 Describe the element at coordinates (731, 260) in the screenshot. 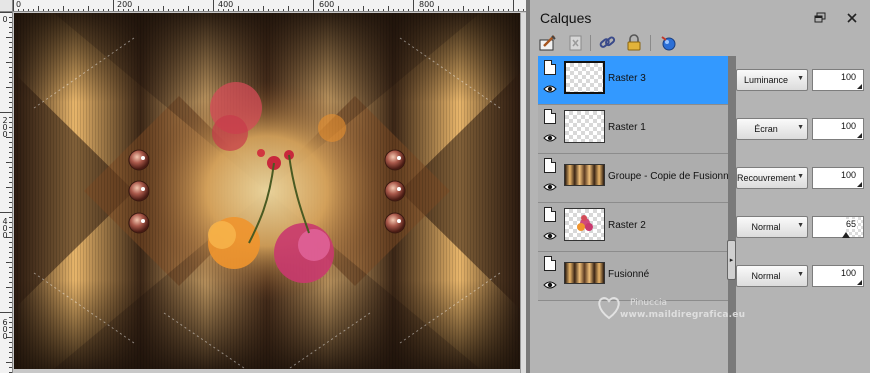

I see `collapse-handle: ▸` at that location.